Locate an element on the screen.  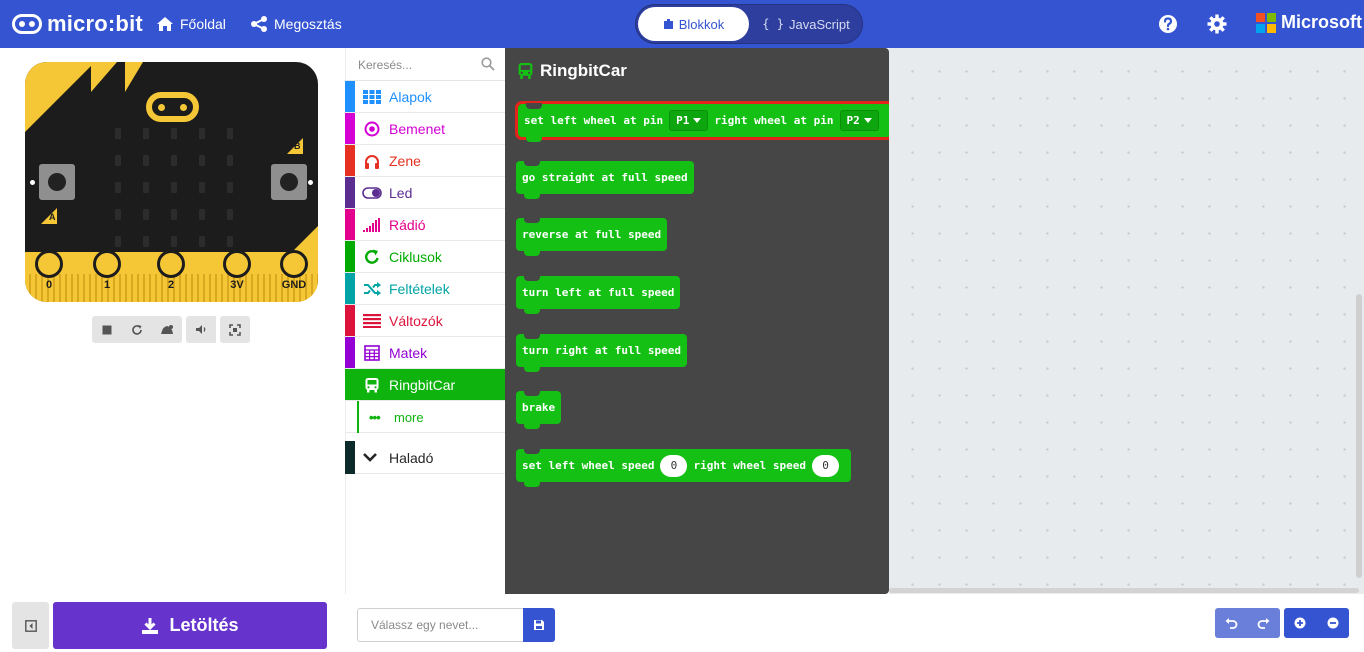
category-zene: Zene is located at coordinates (425, 161).